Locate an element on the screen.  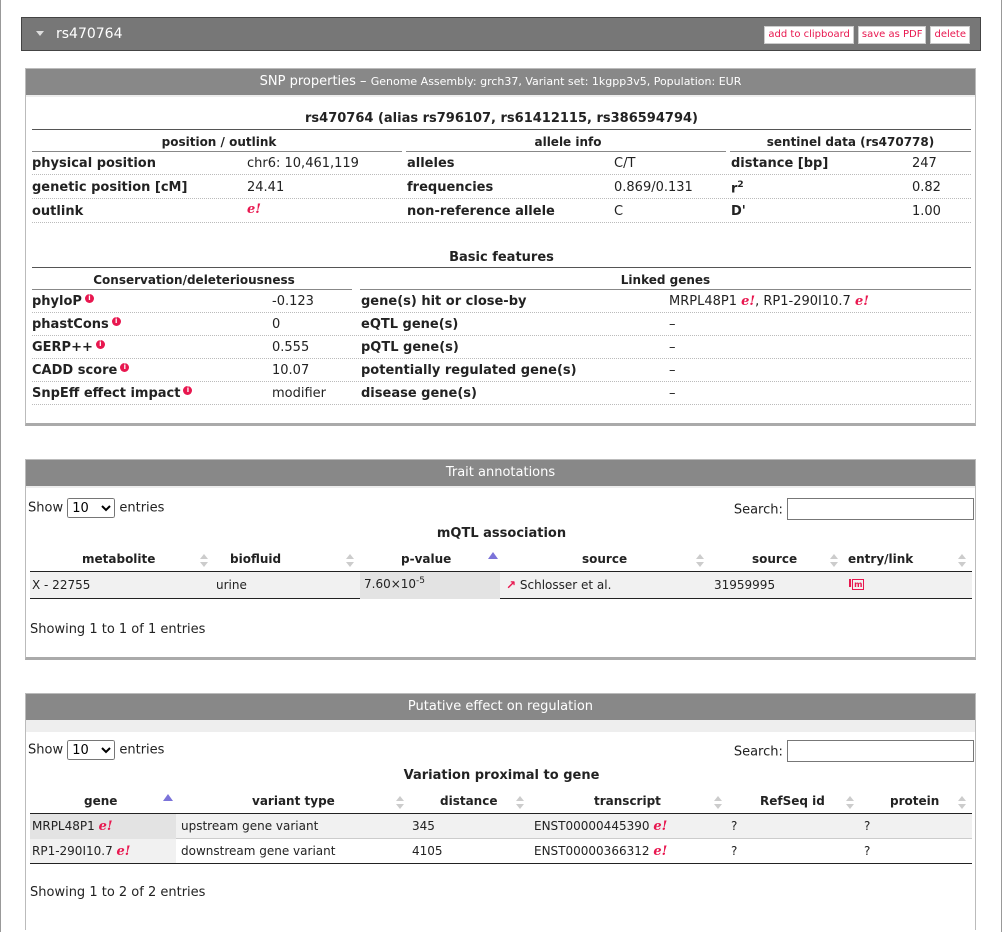
search-control: Search: is located at coordinates (854, 509).